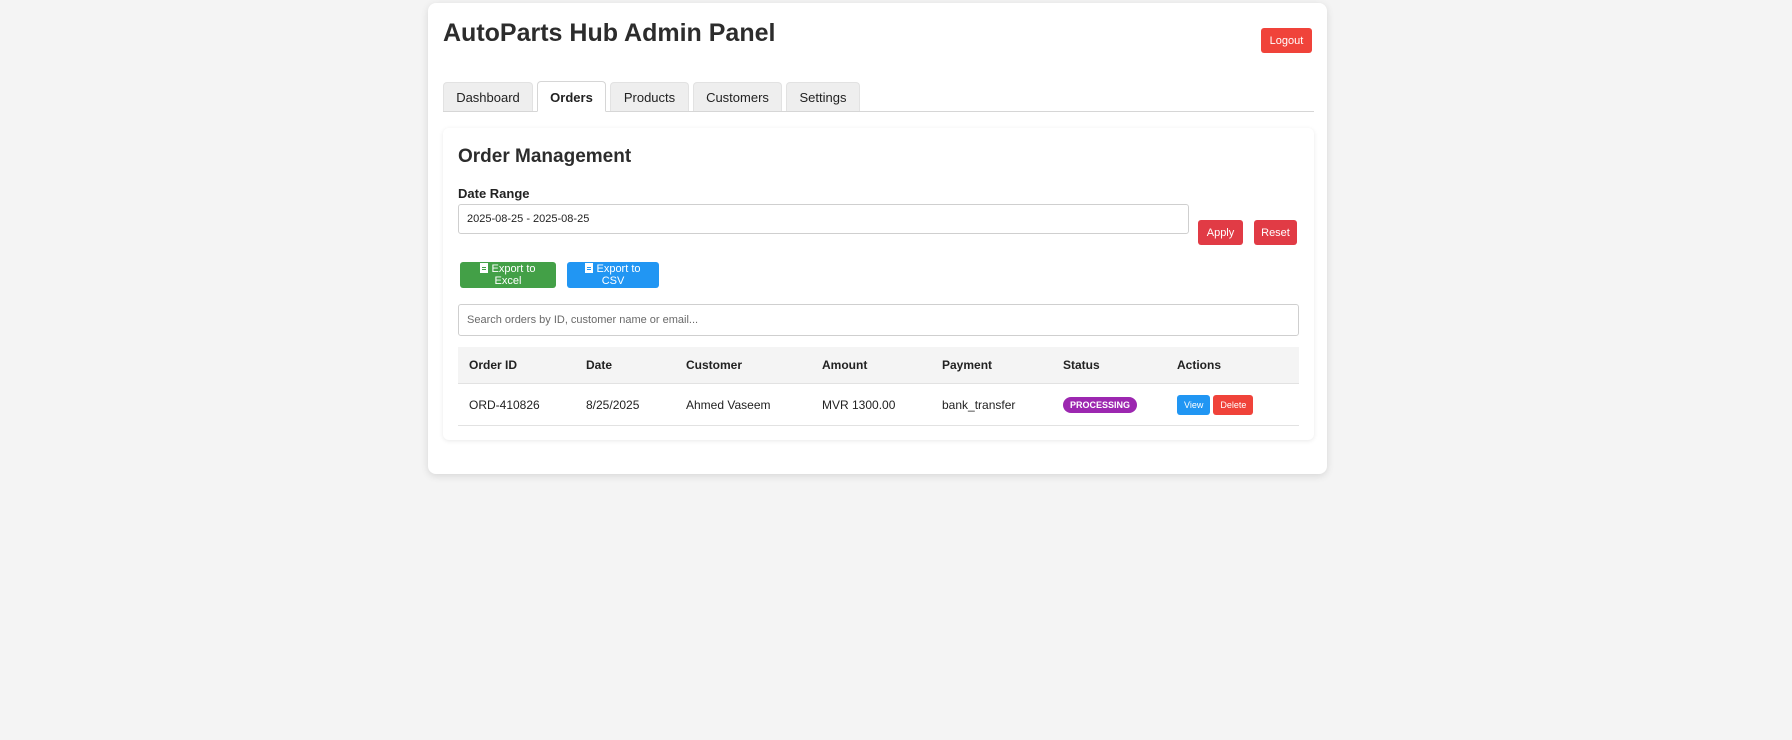  I want to click on tab-products: Products, so click(649, 96).